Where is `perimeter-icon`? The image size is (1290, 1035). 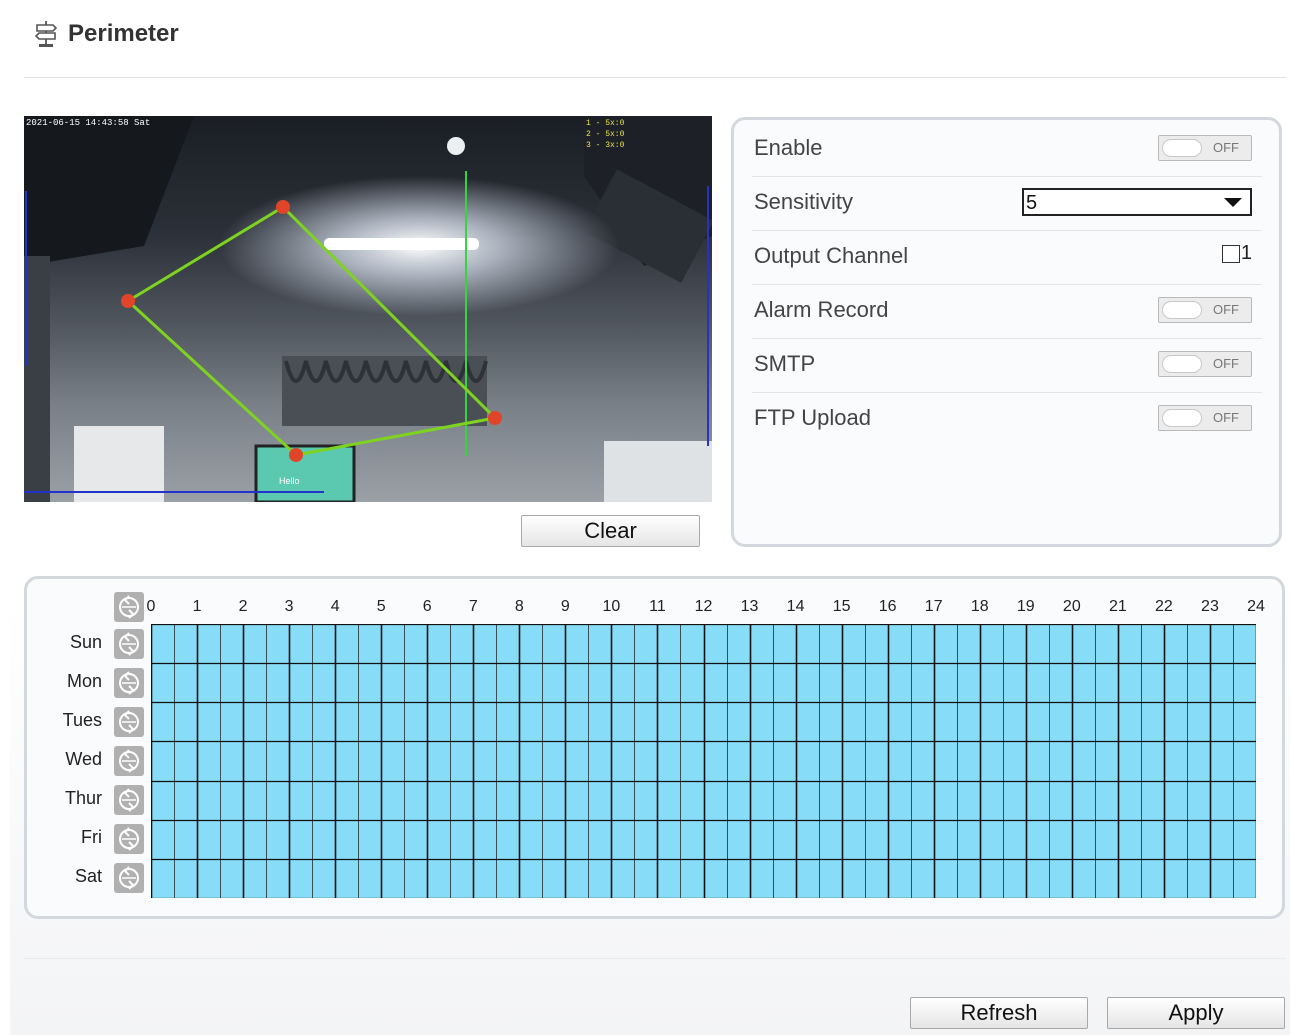
perimeter-icon is located at coordinates (46, 34).